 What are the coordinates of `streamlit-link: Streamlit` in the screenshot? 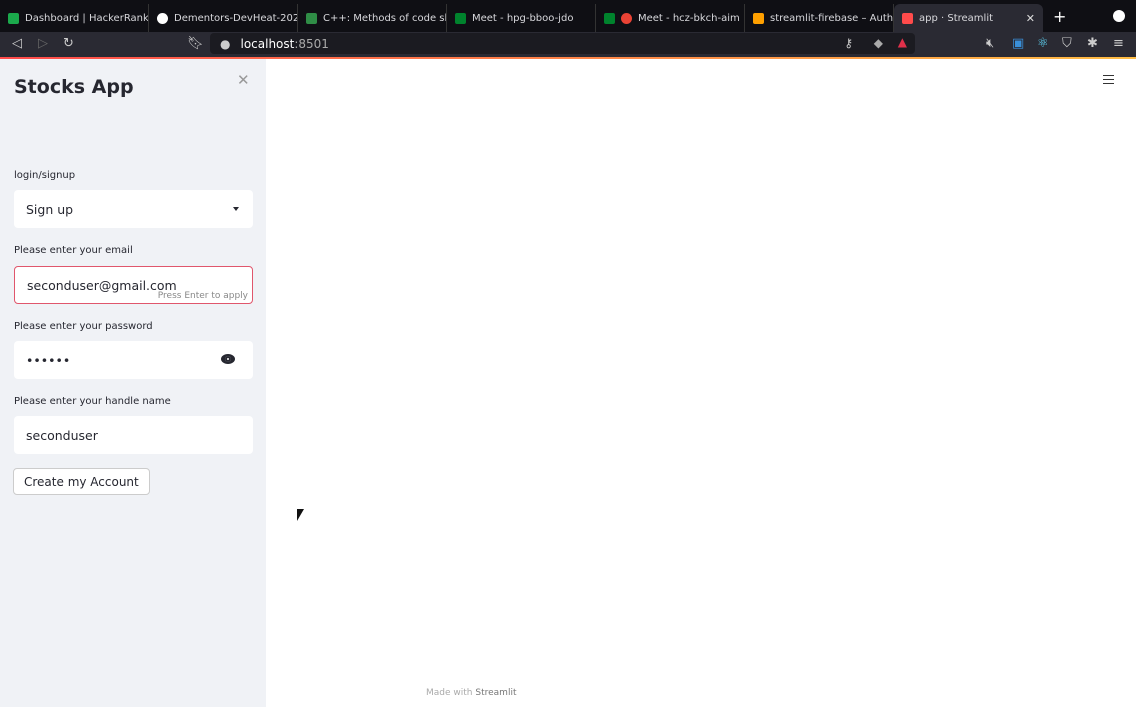 It's located at (495, 693).